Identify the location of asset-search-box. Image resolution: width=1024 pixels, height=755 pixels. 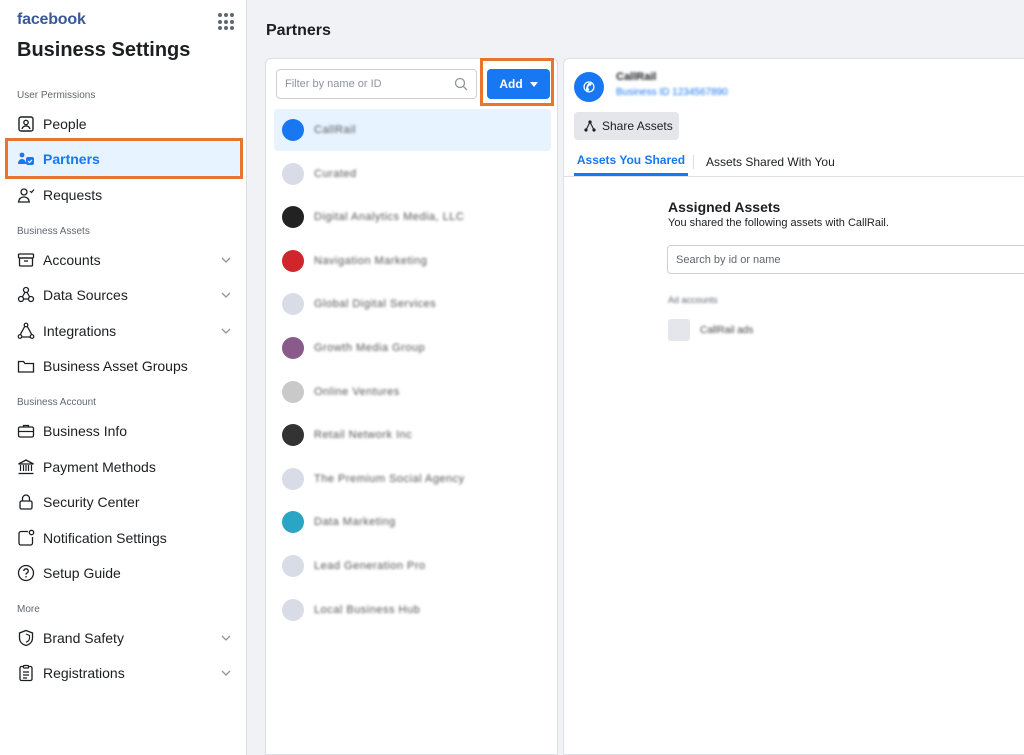
(845, 259).